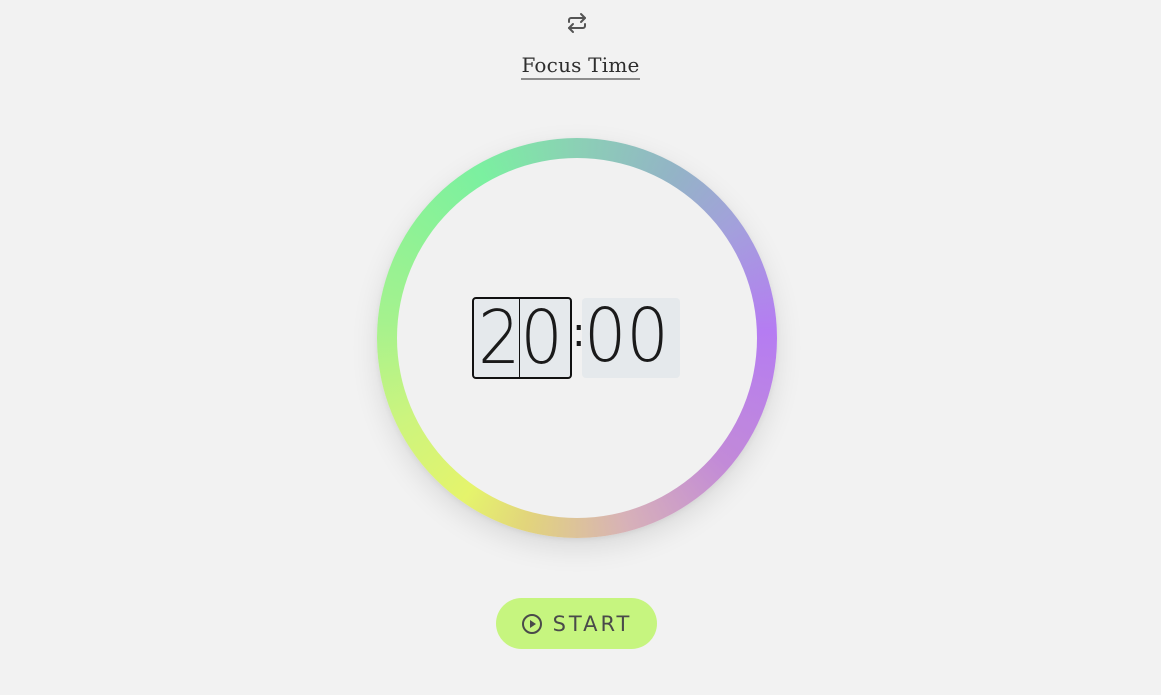 This screenshot has height=695, width=1161. I want to click on repeat-arrows-icon, so click(577, 23).